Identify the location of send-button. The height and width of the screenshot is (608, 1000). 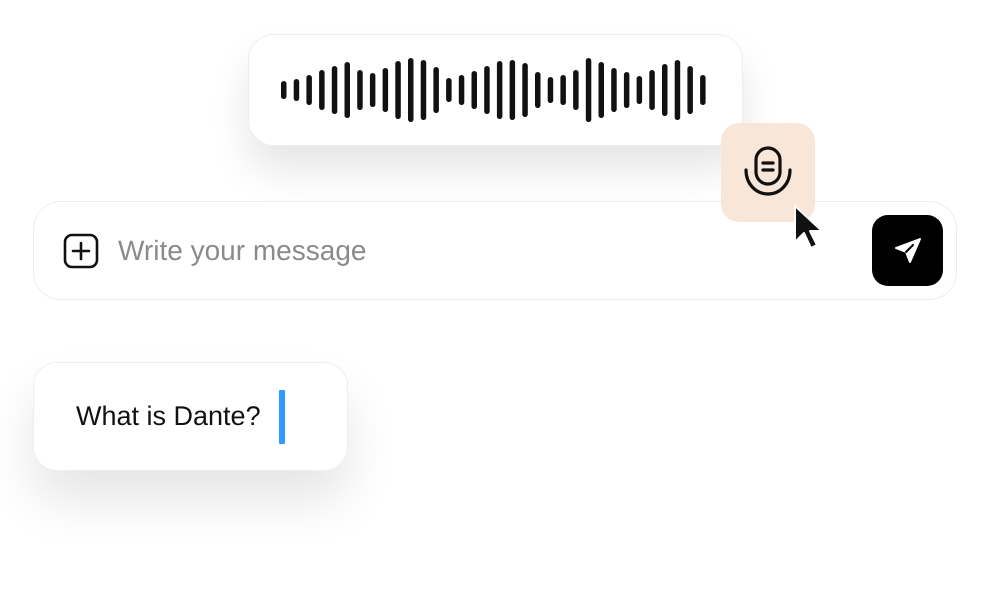
(907, 250).